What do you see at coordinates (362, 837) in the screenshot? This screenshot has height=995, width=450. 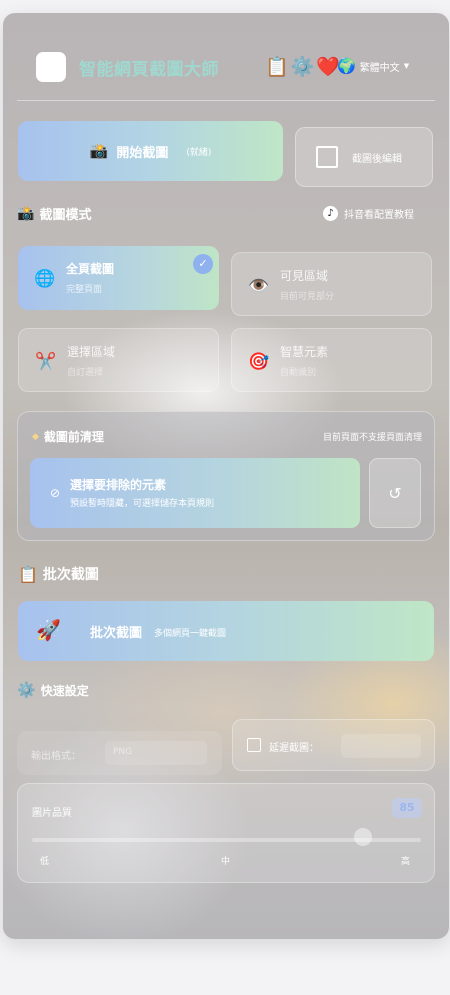 I see `quality-slider-thumb` at bounding box center [362, 837].